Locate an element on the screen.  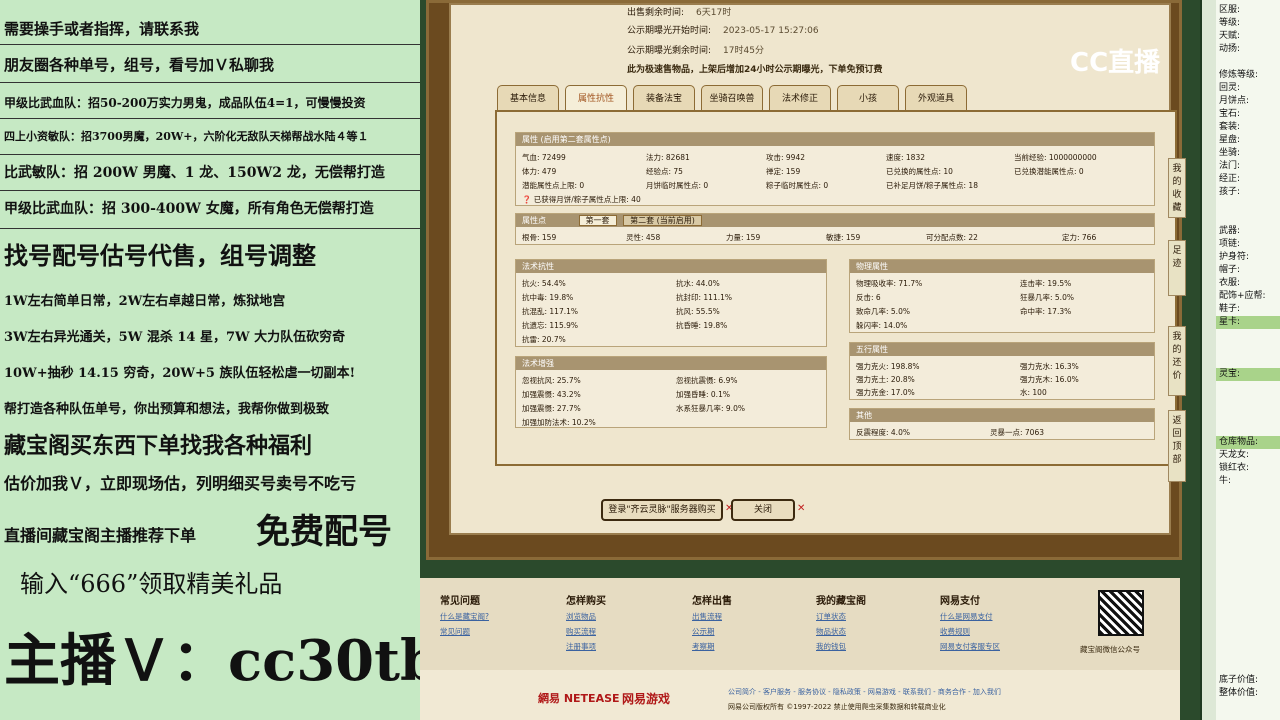
tab-basic-info: 基本信息 is located at coordinates (528, 98).